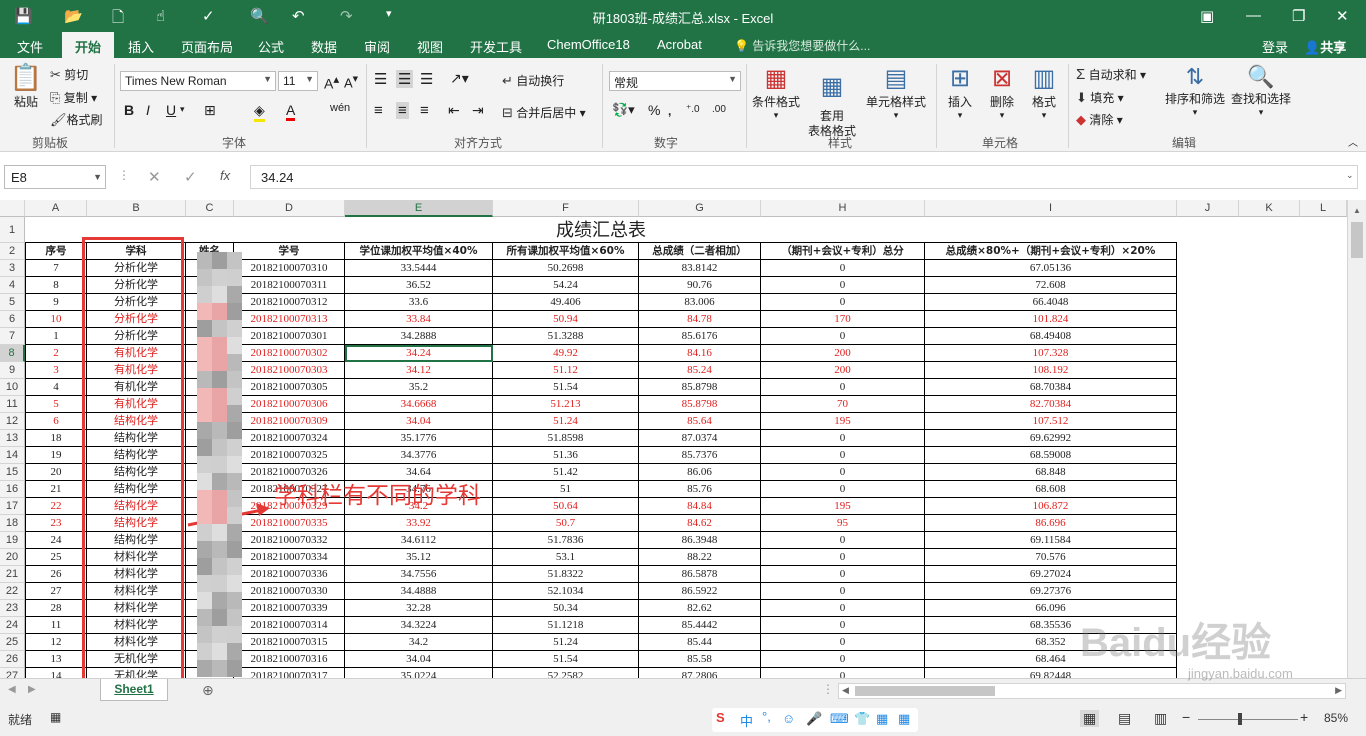 The height and width of the screenshot is (736, 1366). I want to click on drag-handle-icon: ⋮, so click(124, 175).